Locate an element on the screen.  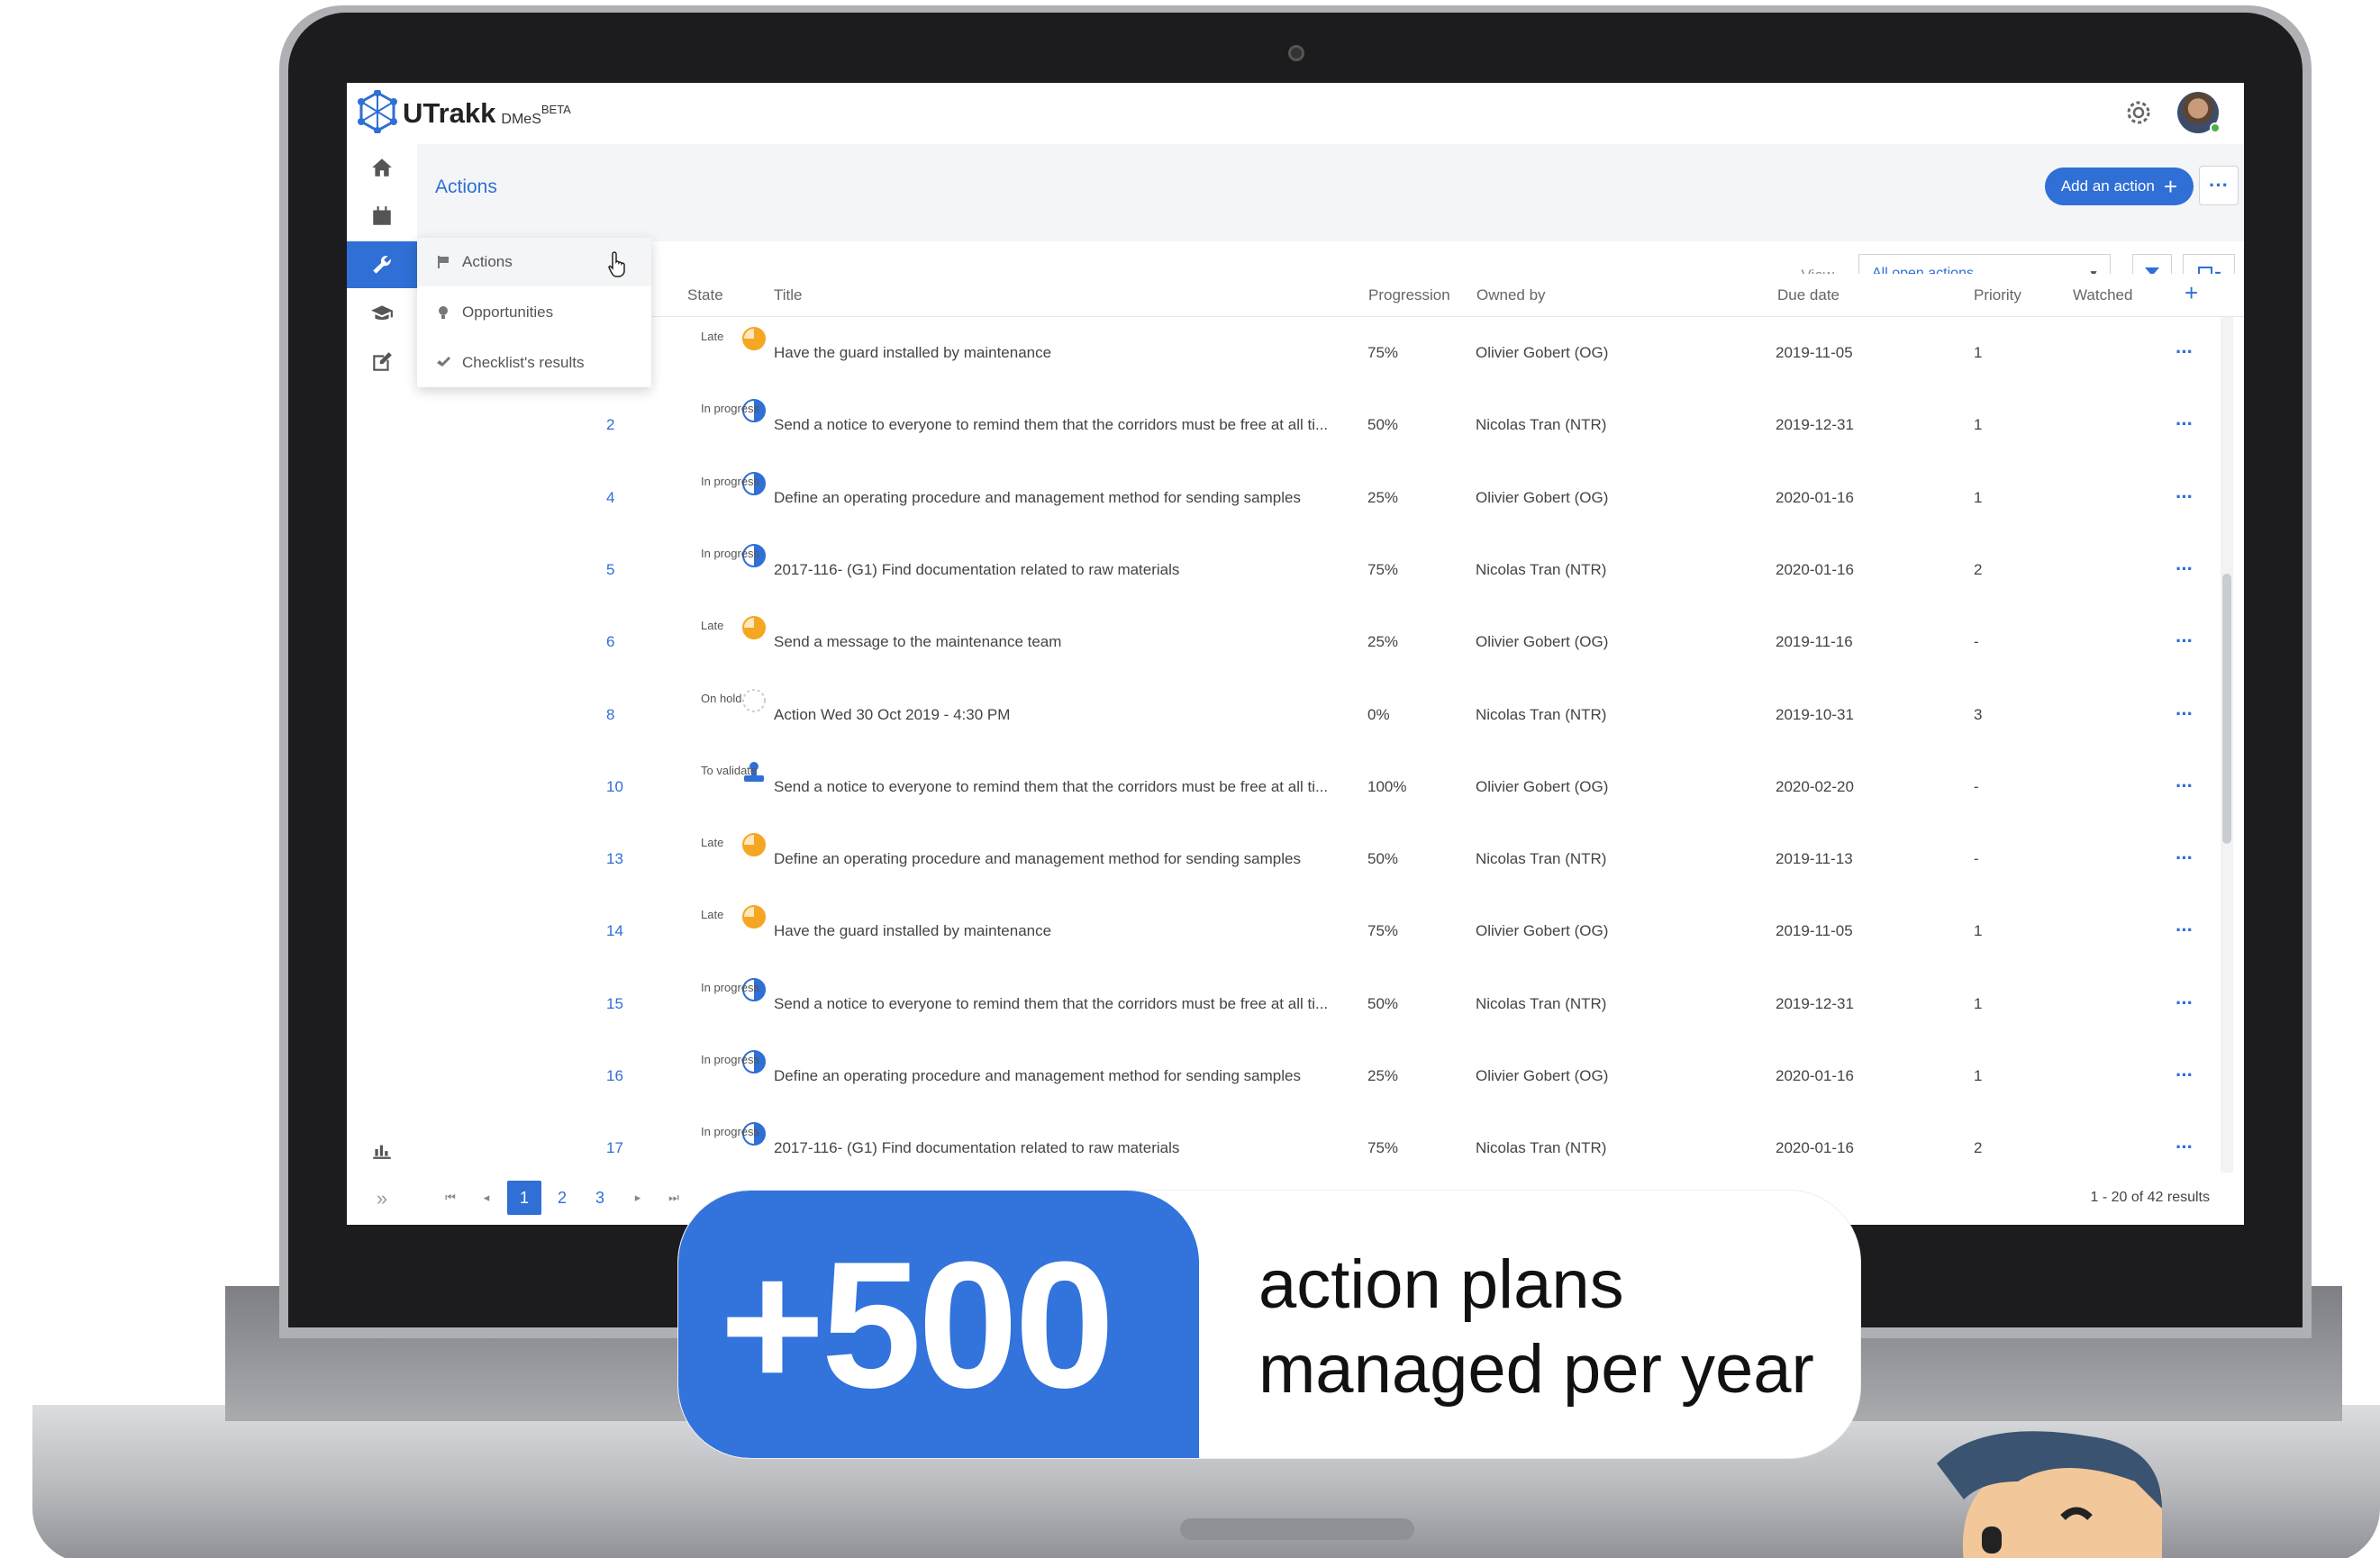
col-title: Title is located at coordinates (789, 295).